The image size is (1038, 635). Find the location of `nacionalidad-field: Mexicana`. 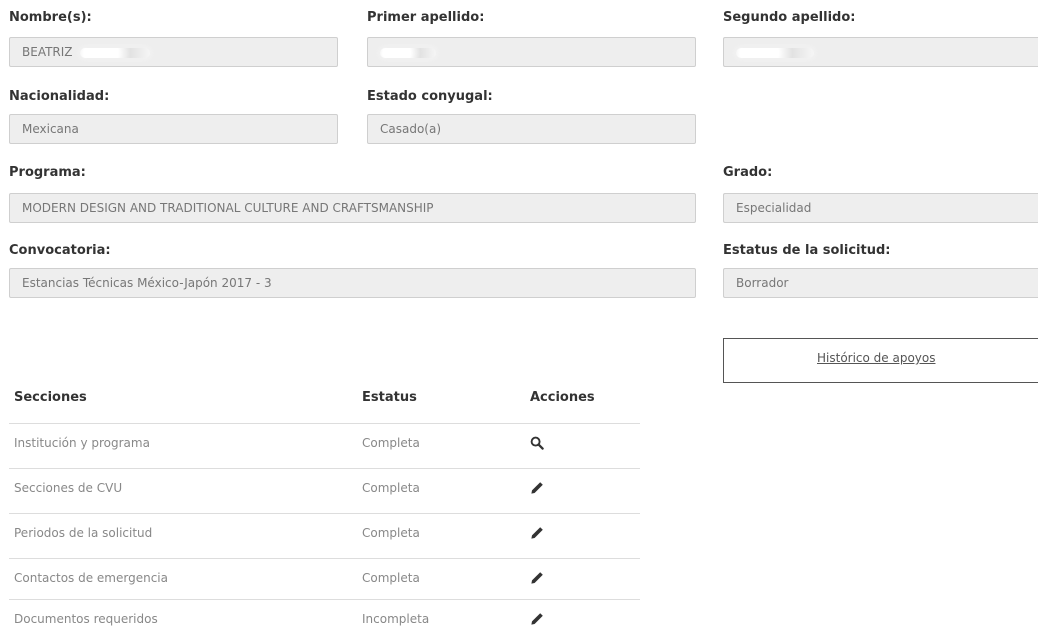

nacionalidad-field: Mexicana is located at coordinates (173, 129).